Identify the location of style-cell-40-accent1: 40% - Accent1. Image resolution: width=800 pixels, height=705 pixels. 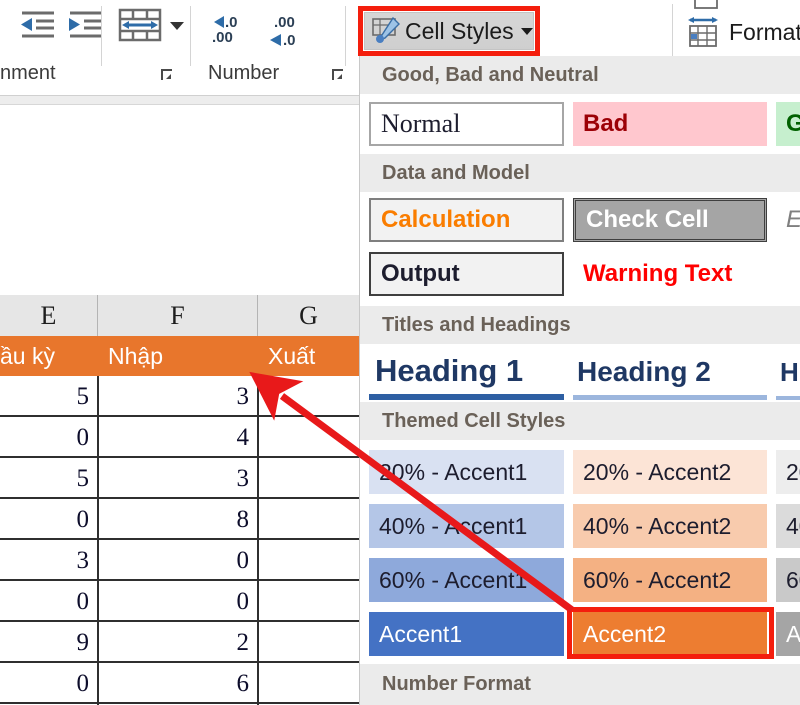
(466, 526).